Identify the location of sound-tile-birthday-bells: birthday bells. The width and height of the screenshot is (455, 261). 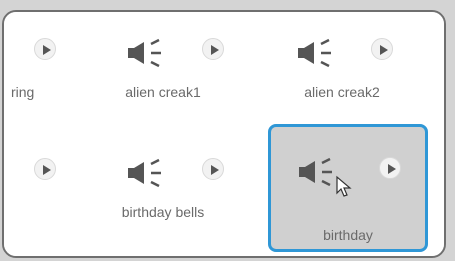
(178, 196).